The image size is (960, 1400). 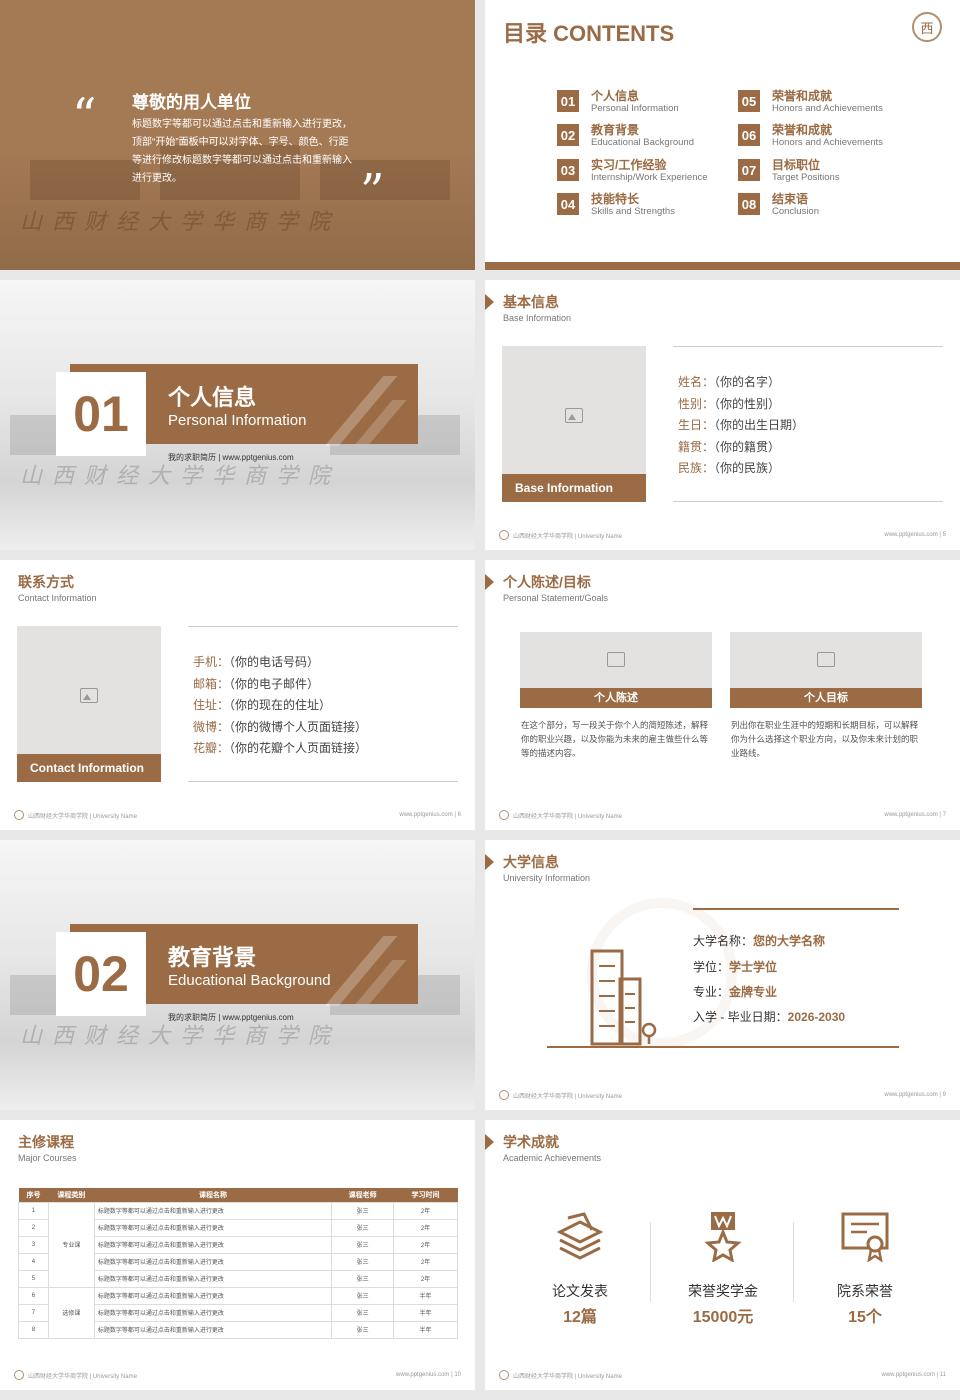 What do you see at coordinates (457, 1375) in the screenshot?
I see `page-number: 10` at bounding box center [457, 1375].